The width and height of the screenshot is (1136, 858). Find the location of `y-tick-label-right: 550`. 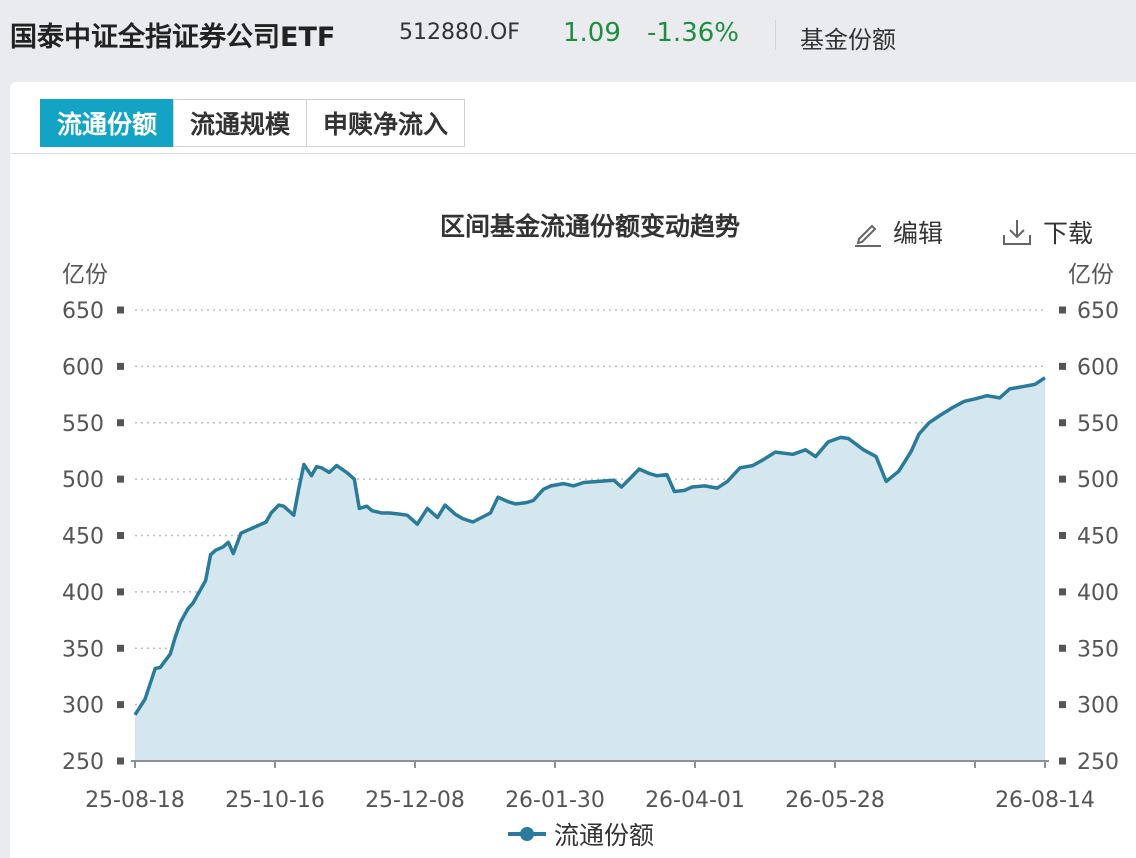

y-tick-label-right: 550 is located at coordinates (1098, 424).